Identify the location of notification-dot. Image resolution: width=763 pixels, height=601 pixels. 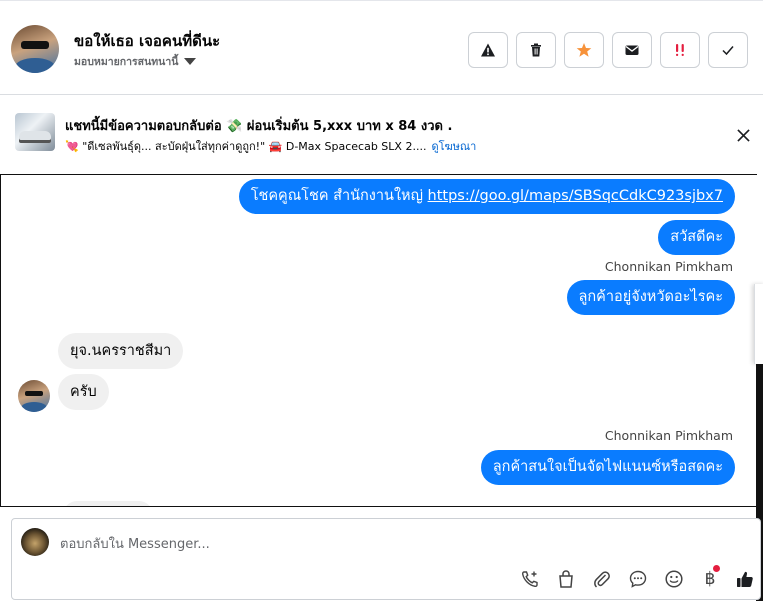
(716, 568).